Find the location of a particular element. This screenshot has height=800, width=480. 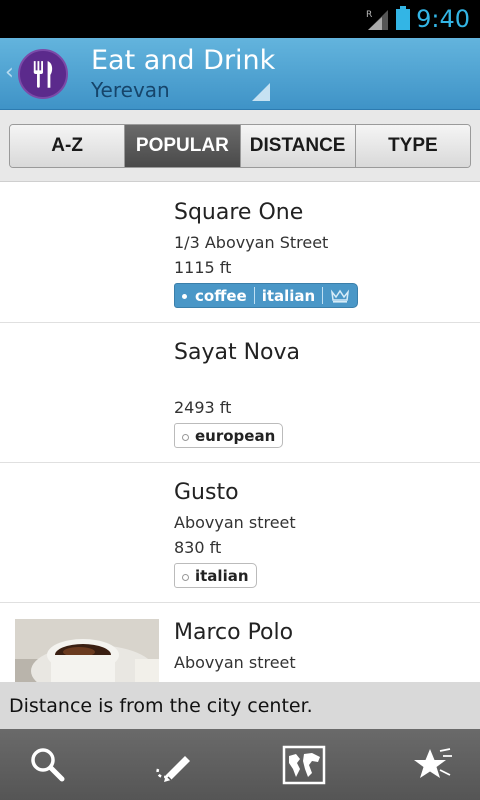

dropdown-corner-icon is located at coordinates (261, 92).